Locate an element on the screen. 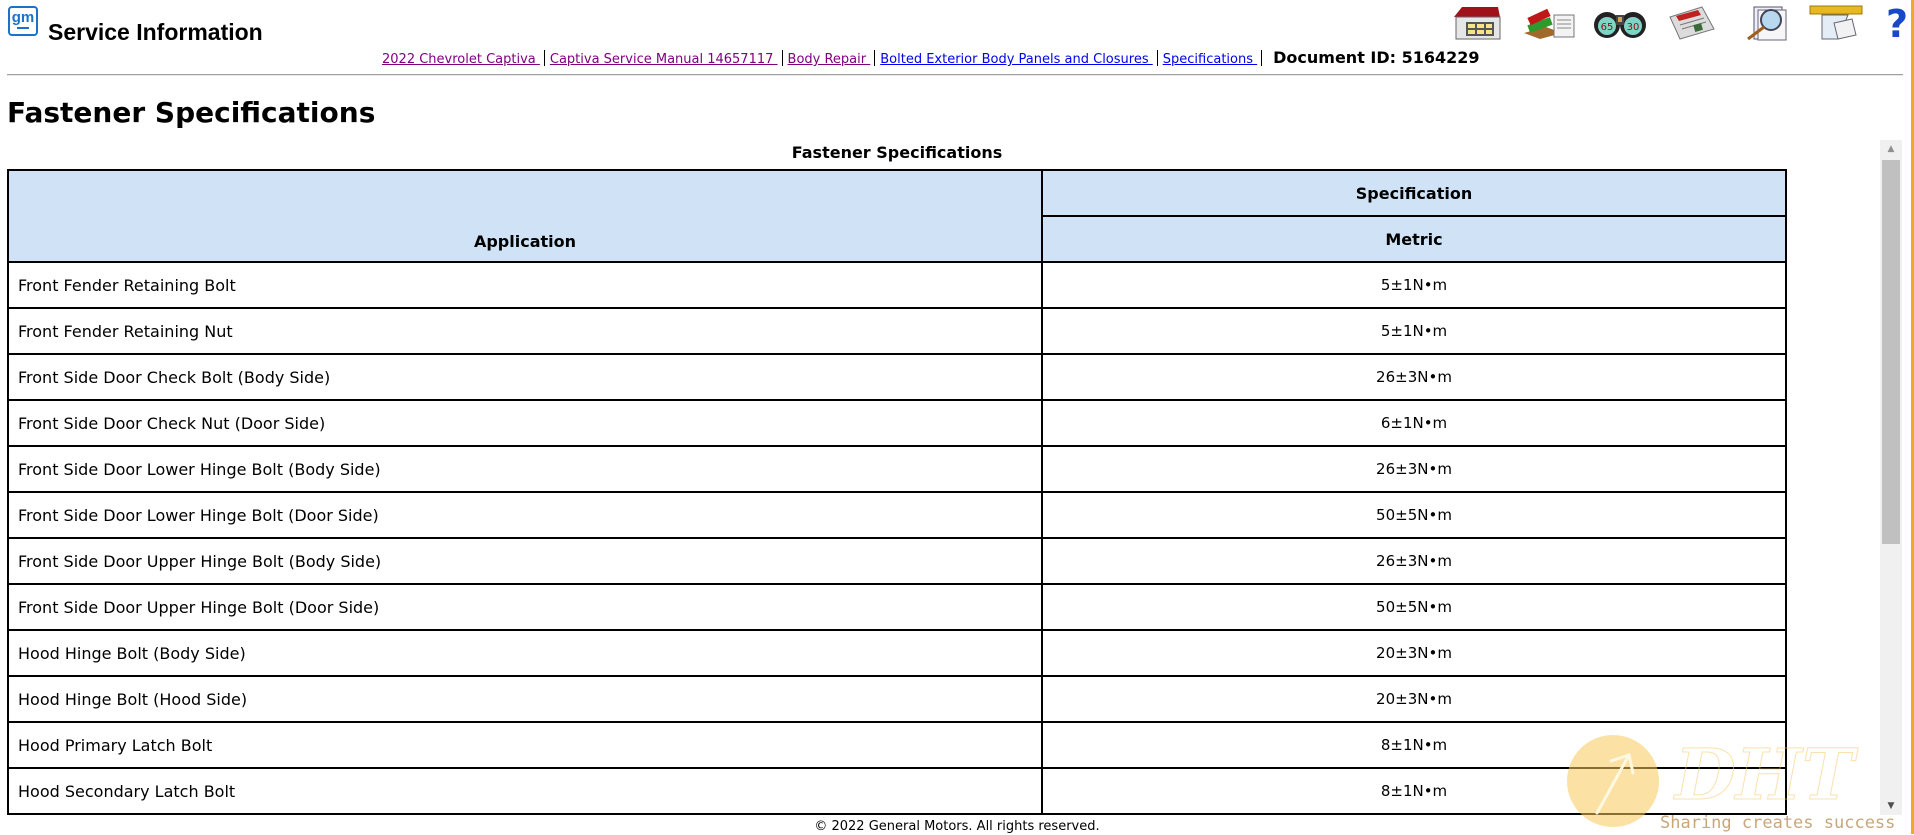  breadcrumb-link-body-repair: Body Repair is located at coordinates (829, 59).